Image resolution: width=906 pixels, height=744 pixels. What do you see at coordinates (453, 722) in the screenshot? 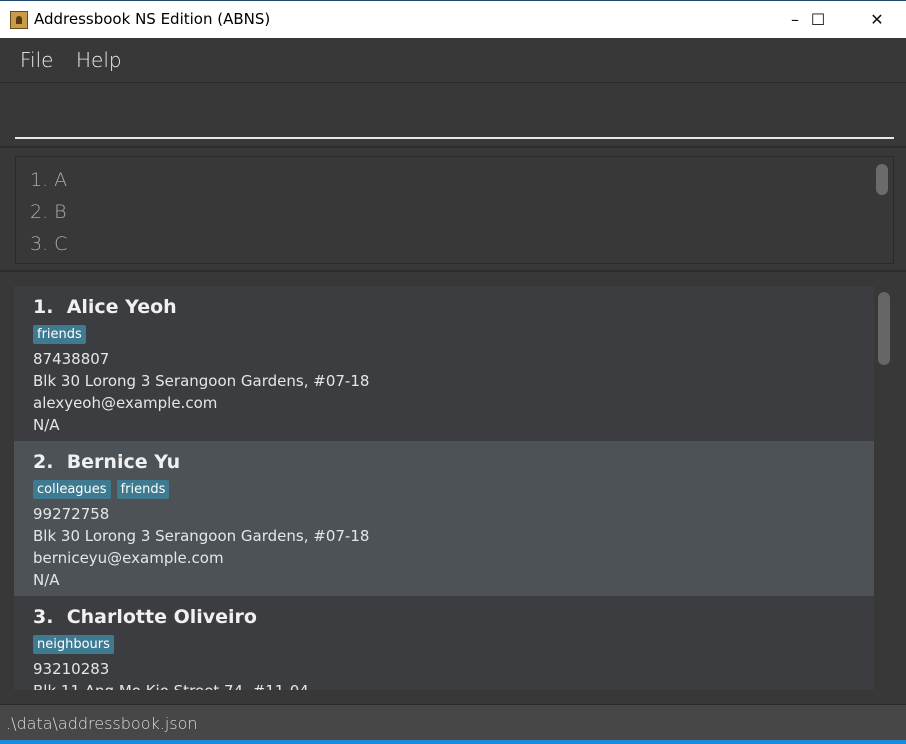
I see `status-bar: .\data\addressbook.json` at bounding box center [453, 722].